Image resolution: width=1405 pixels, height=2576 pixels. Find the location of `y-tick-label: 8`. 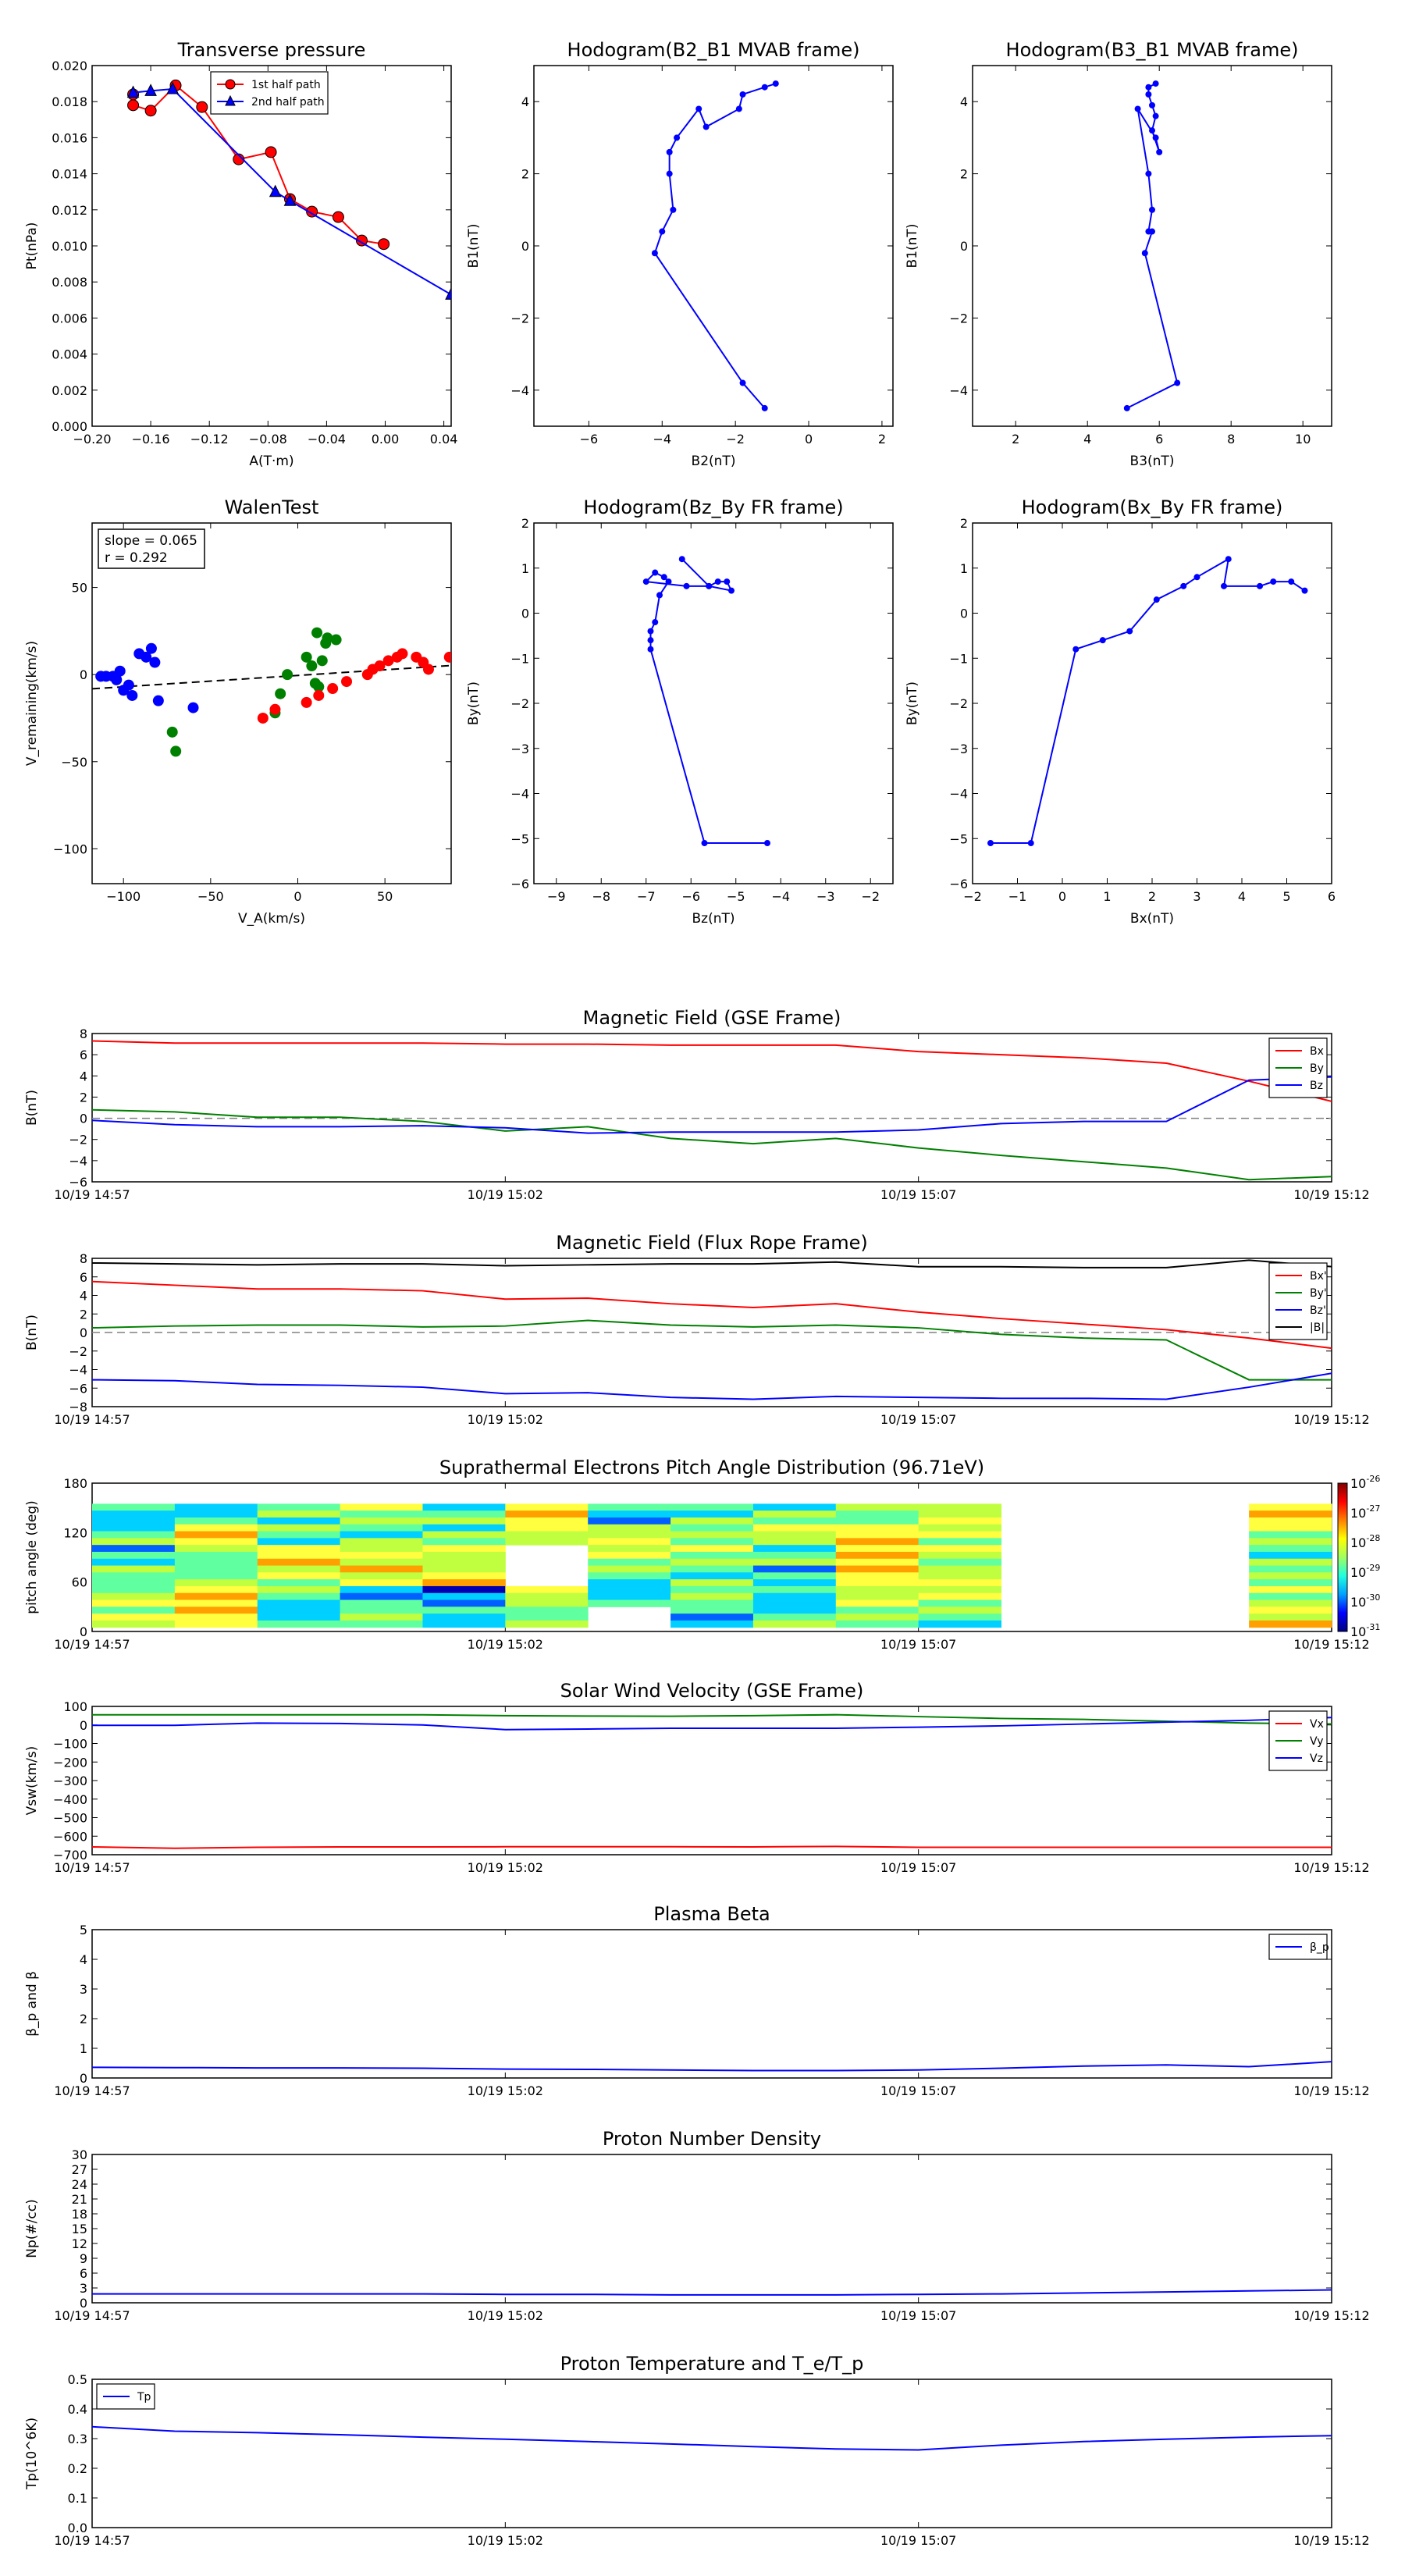

y-tick-label: 8 is located at coordinates (84, 1258).